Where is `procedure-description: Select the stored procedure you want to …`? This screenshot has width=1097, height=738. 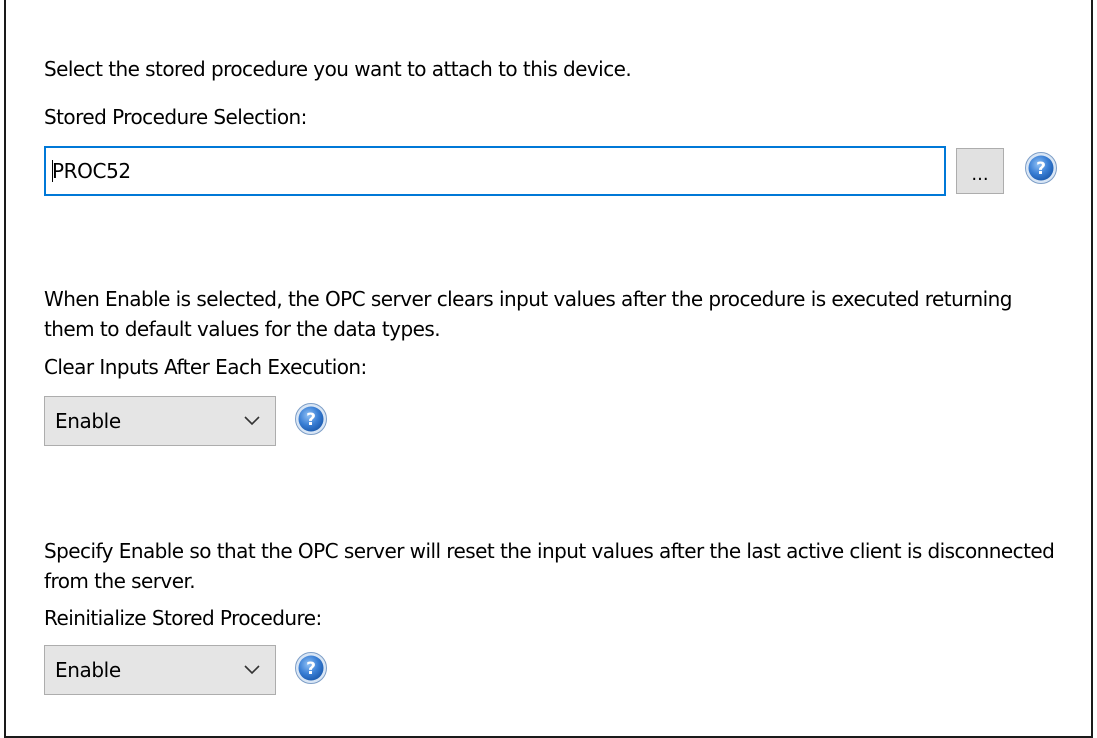 procedure-description: Select the stored procedure you want to … is located at coordinates (338, 69).